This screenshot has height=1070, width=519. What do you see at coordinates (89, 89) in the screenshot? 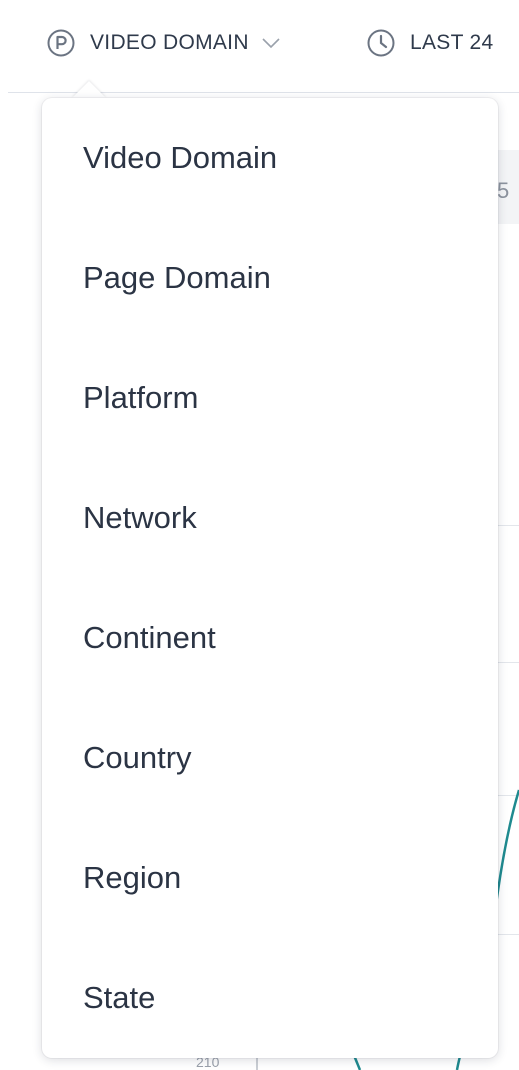
I see `dropdown-caret` at bounding box center [89, 89].